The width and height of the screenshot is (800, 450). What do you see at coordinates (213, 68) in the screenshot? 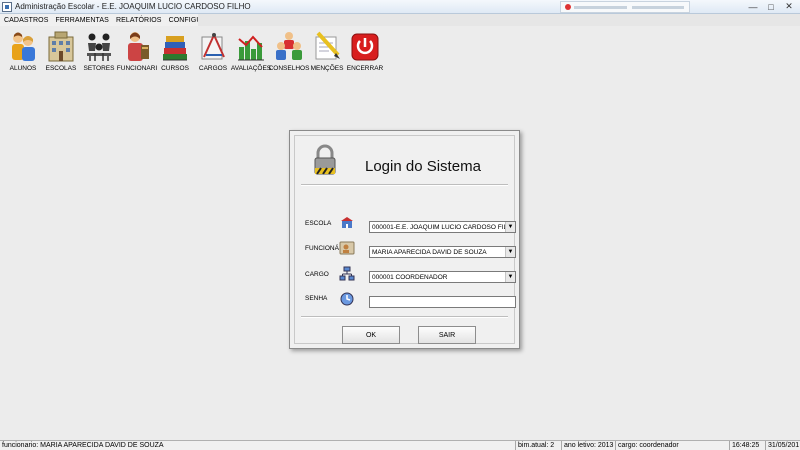
I see `toolbar-cargos-label: CARGOS` at bounding box center [213, 68].